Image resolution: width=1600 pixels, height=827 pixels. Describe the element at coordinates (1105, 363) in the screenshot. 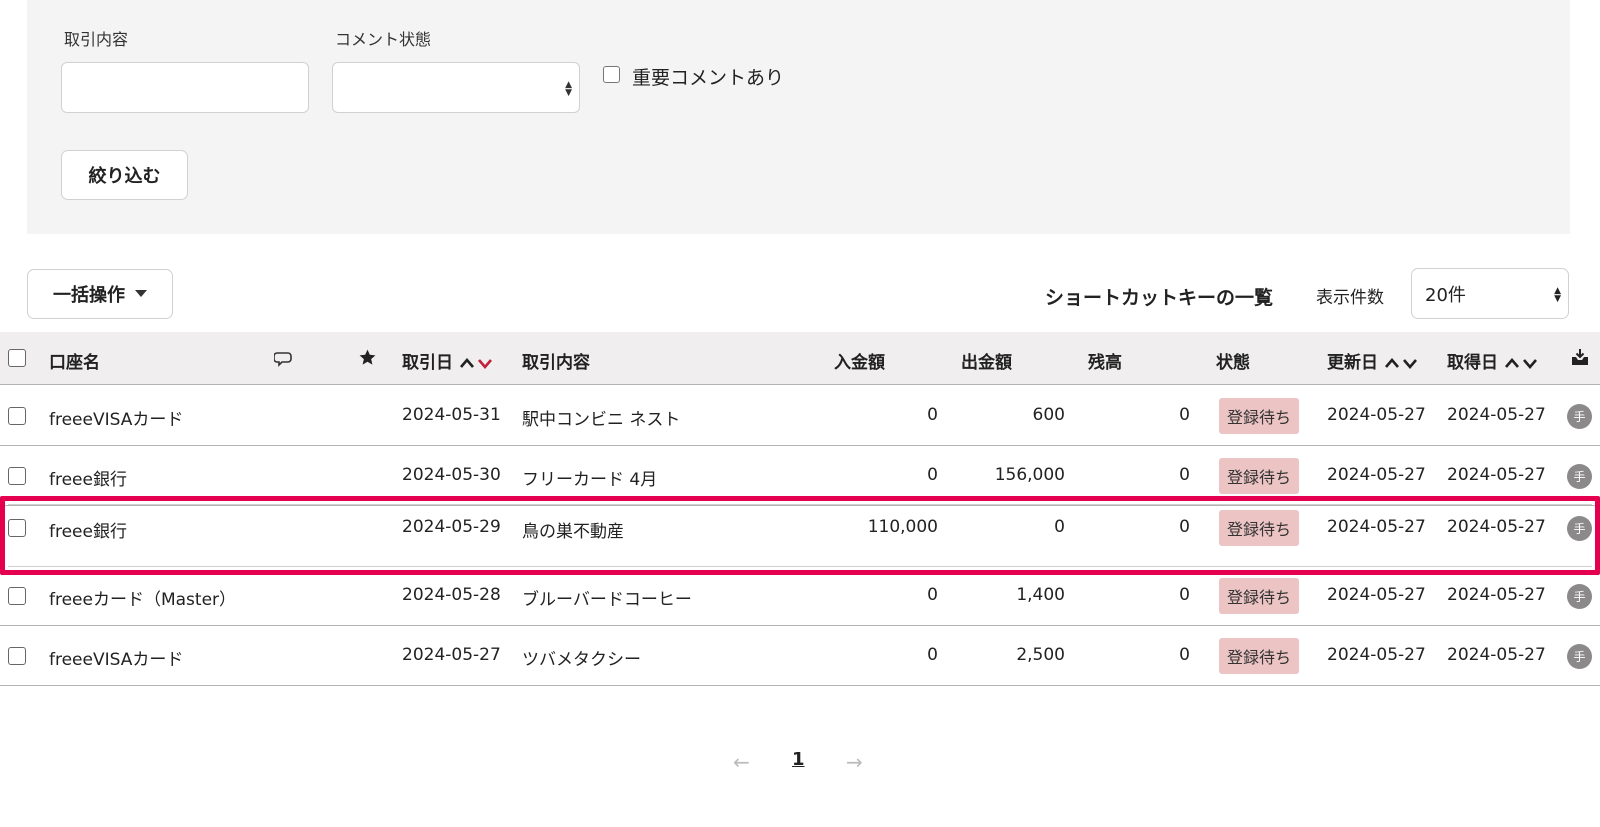

I see `header-balance: 残高` at that location.